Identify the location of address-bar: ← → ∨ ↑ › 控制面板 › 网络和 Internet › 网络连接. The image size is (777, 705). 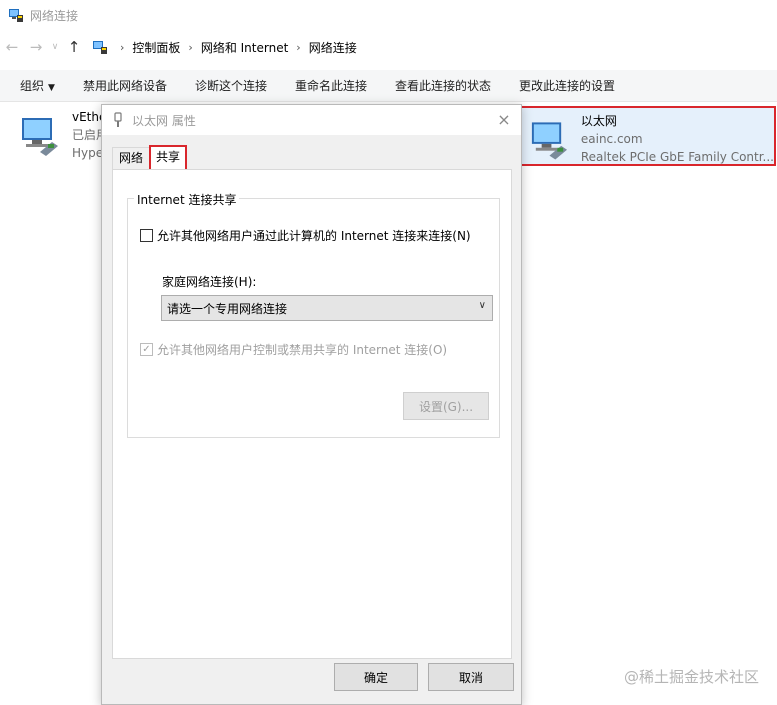
(388, 47).